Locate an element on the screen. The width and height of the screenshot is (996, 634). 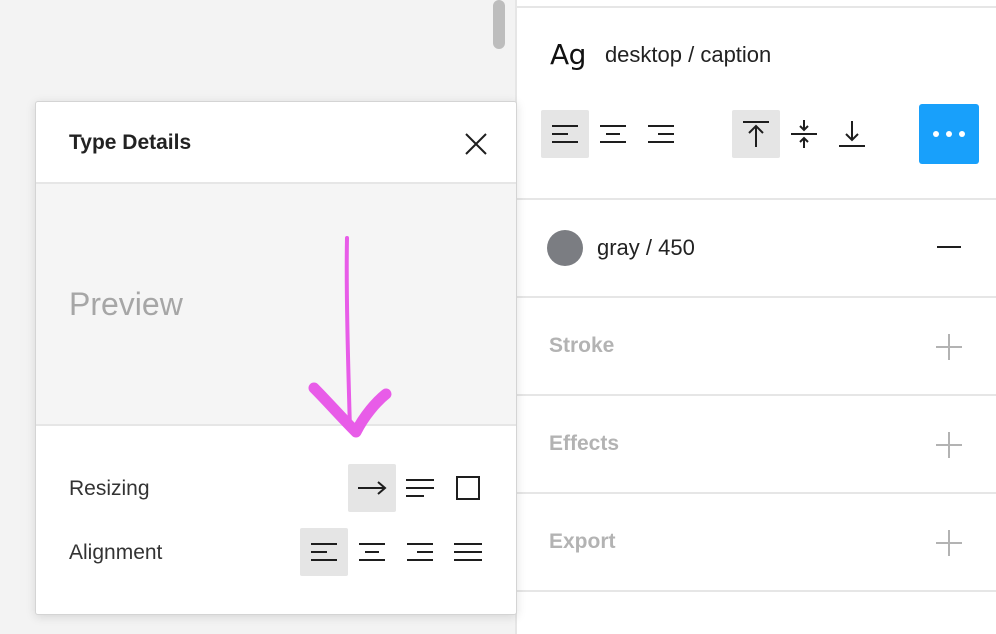
vertical-align-top-button is located at coordinates (756, 134).